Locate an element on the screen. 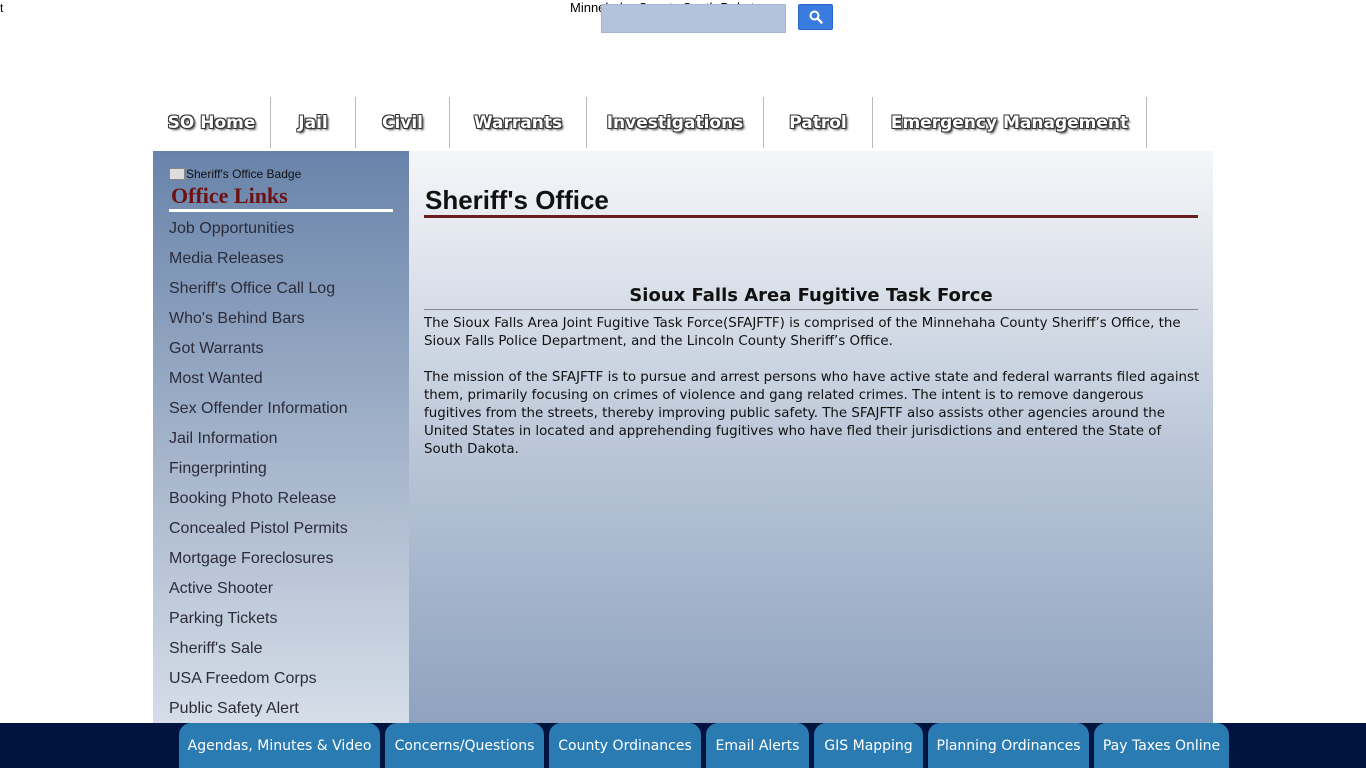 Image resolution: width=1366 pixels, height=768 pixels. nav-item-so-home: SO Home is located at coordinates (212, 122).